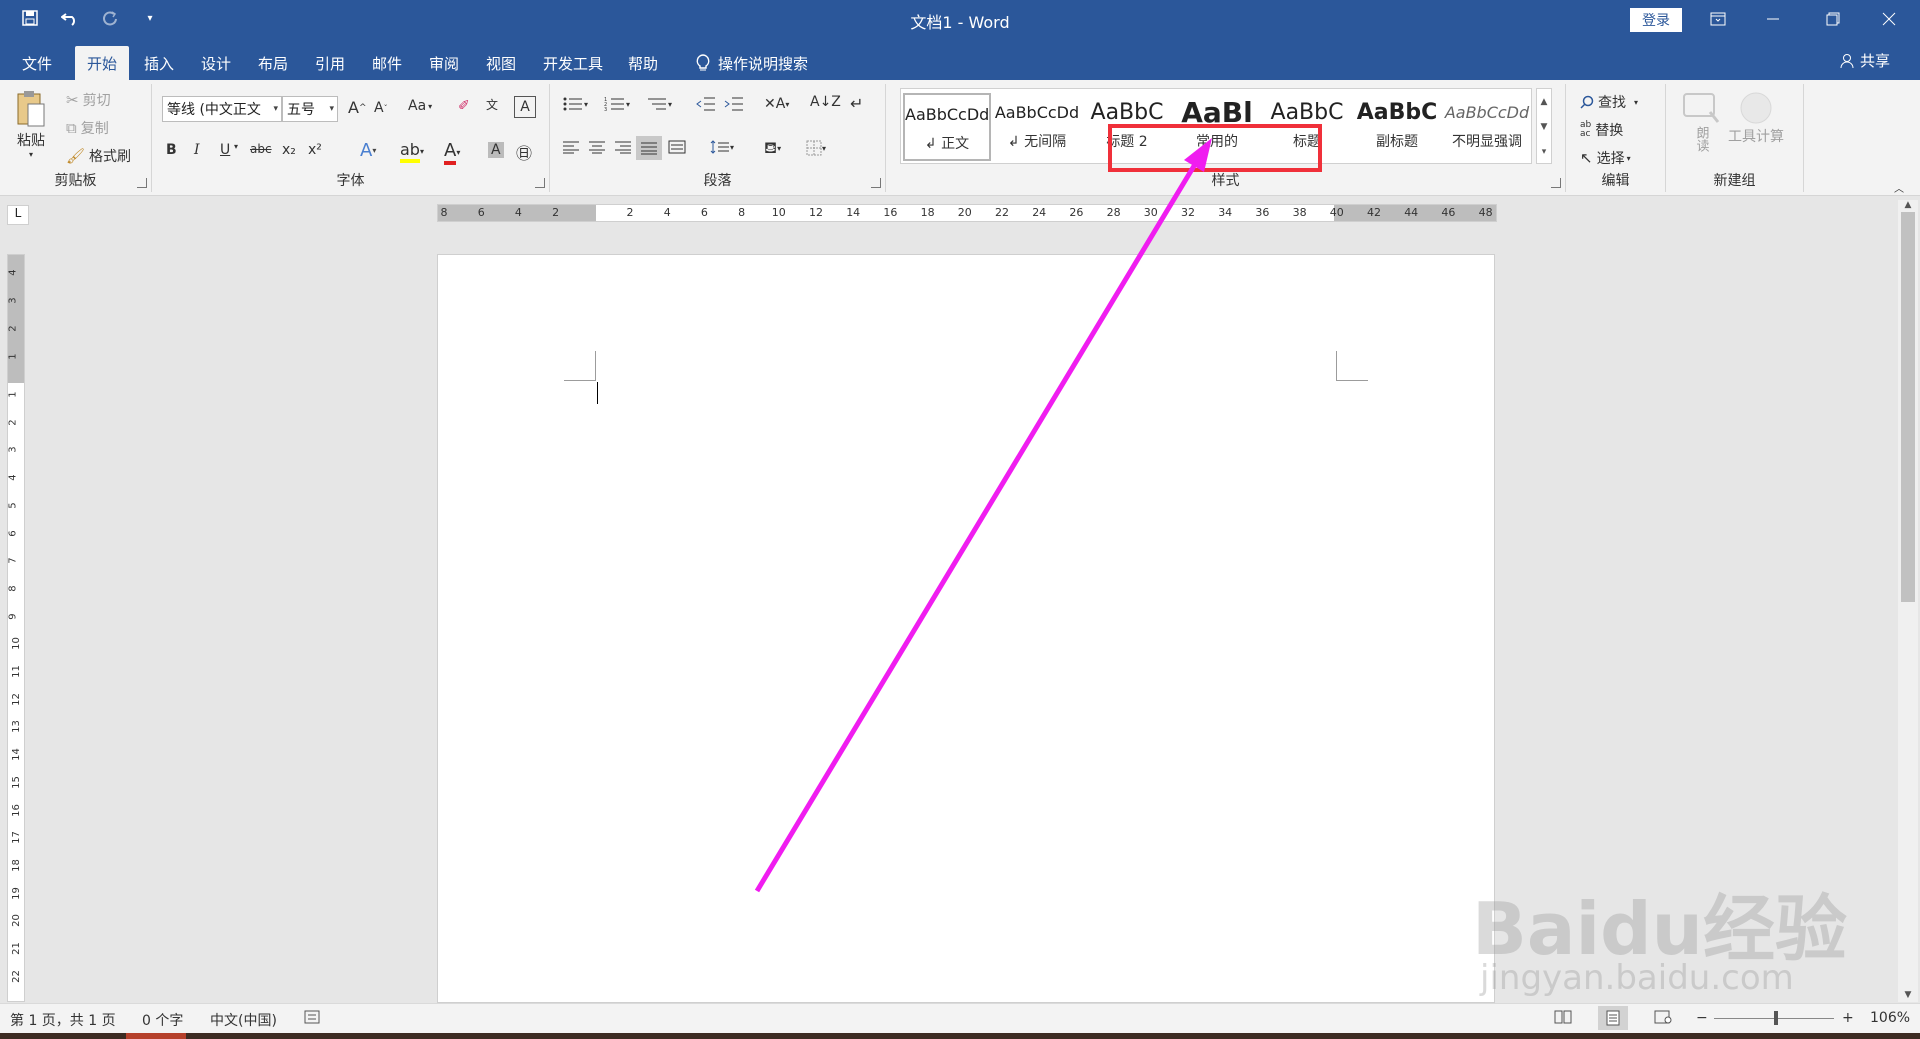  What do you see at coordinates (13, 533) in the screenshot?
I see `ruler-tick-label: 6` at bounding box center [13, 533].